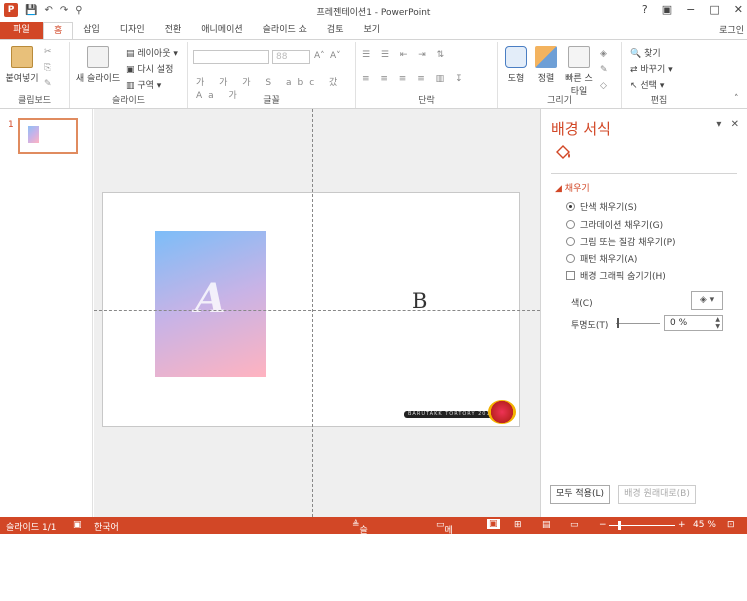 This screenshot has height=601, width=747. Describe the element at coordinates (563, 153) in the screenshot. I see `fill-bucket-icon` at that location.